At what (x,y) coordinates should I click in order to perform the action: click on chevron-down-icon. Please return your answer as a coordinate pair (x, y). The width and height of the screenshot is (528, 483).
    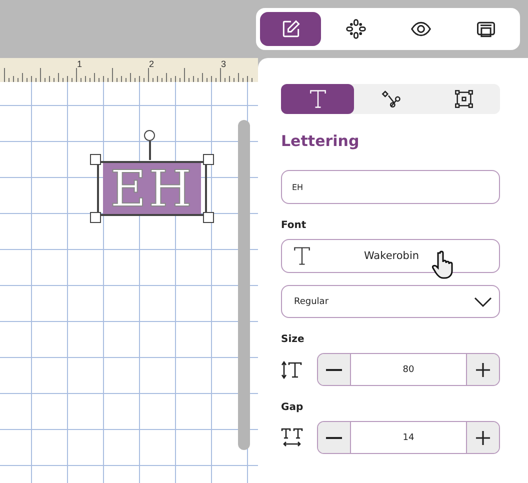
    Looking at the image, I should click on (483, 302).